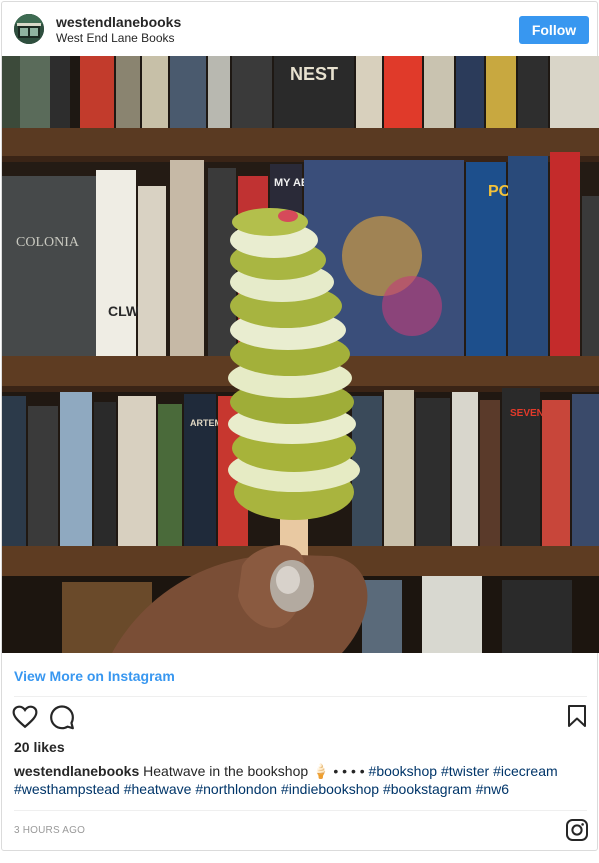 This screenshot has width=599, height=863. Describe the element at coordinates (465, 771) in the screenshot. I see `hashtag-twister: #twister` at that location.